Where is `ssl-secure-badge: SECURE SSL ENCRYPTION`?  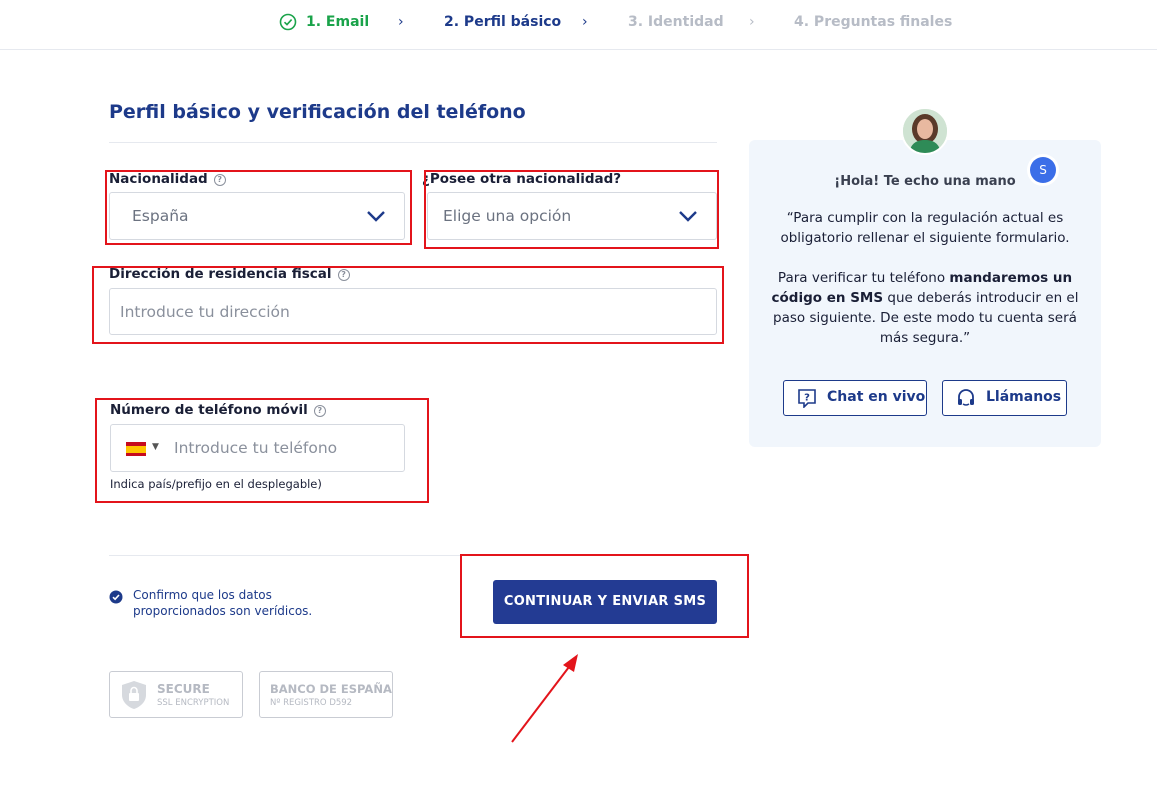 ssl-secure-badge: SECURE SSL ENCRYPTION is located at coordinates (176, 694).